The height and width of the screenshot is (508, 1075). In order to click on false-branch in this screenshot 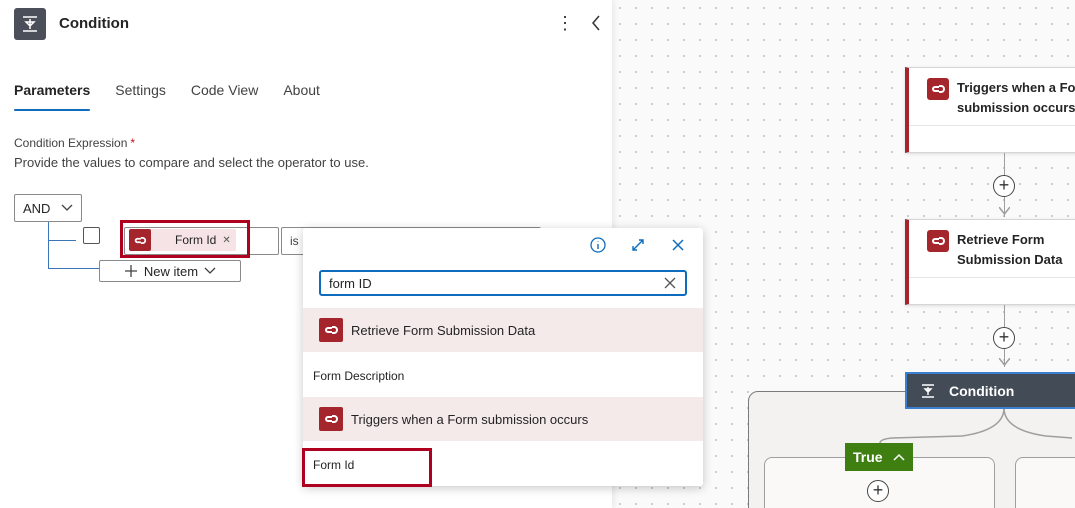, I will do `click(1045, 482)`.